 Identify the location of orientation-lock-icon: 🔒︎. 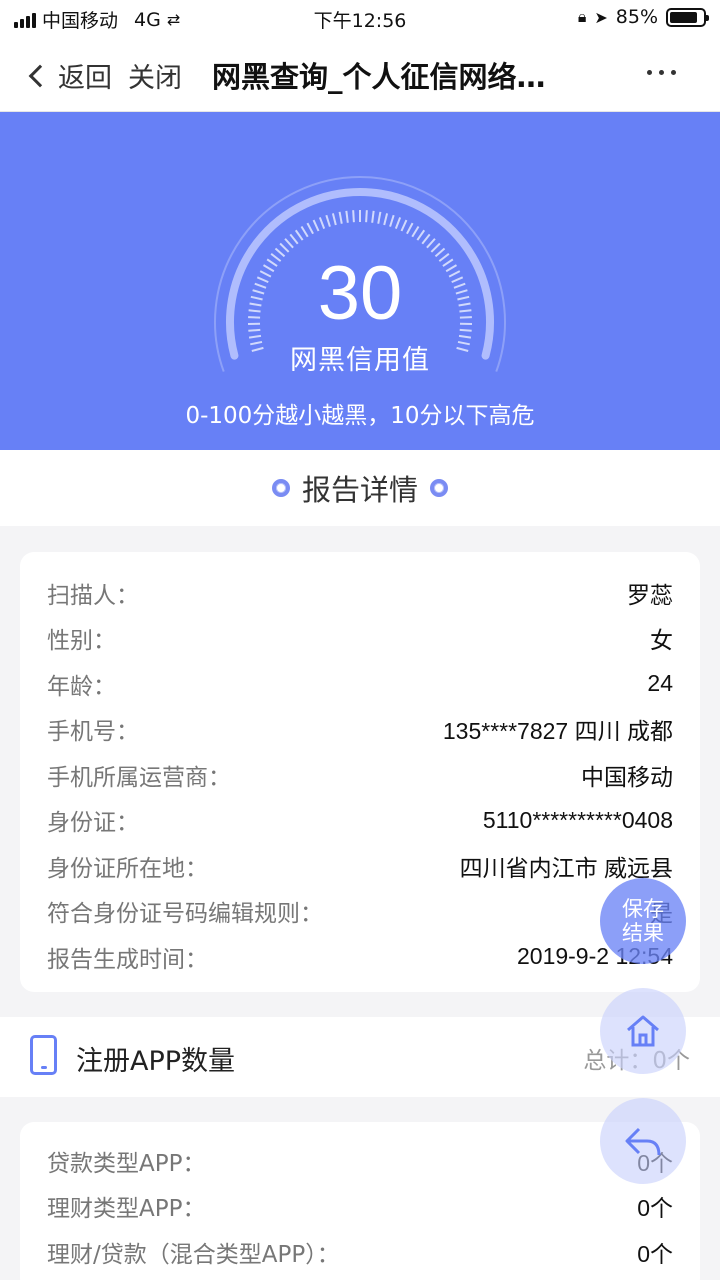
(582, 16).